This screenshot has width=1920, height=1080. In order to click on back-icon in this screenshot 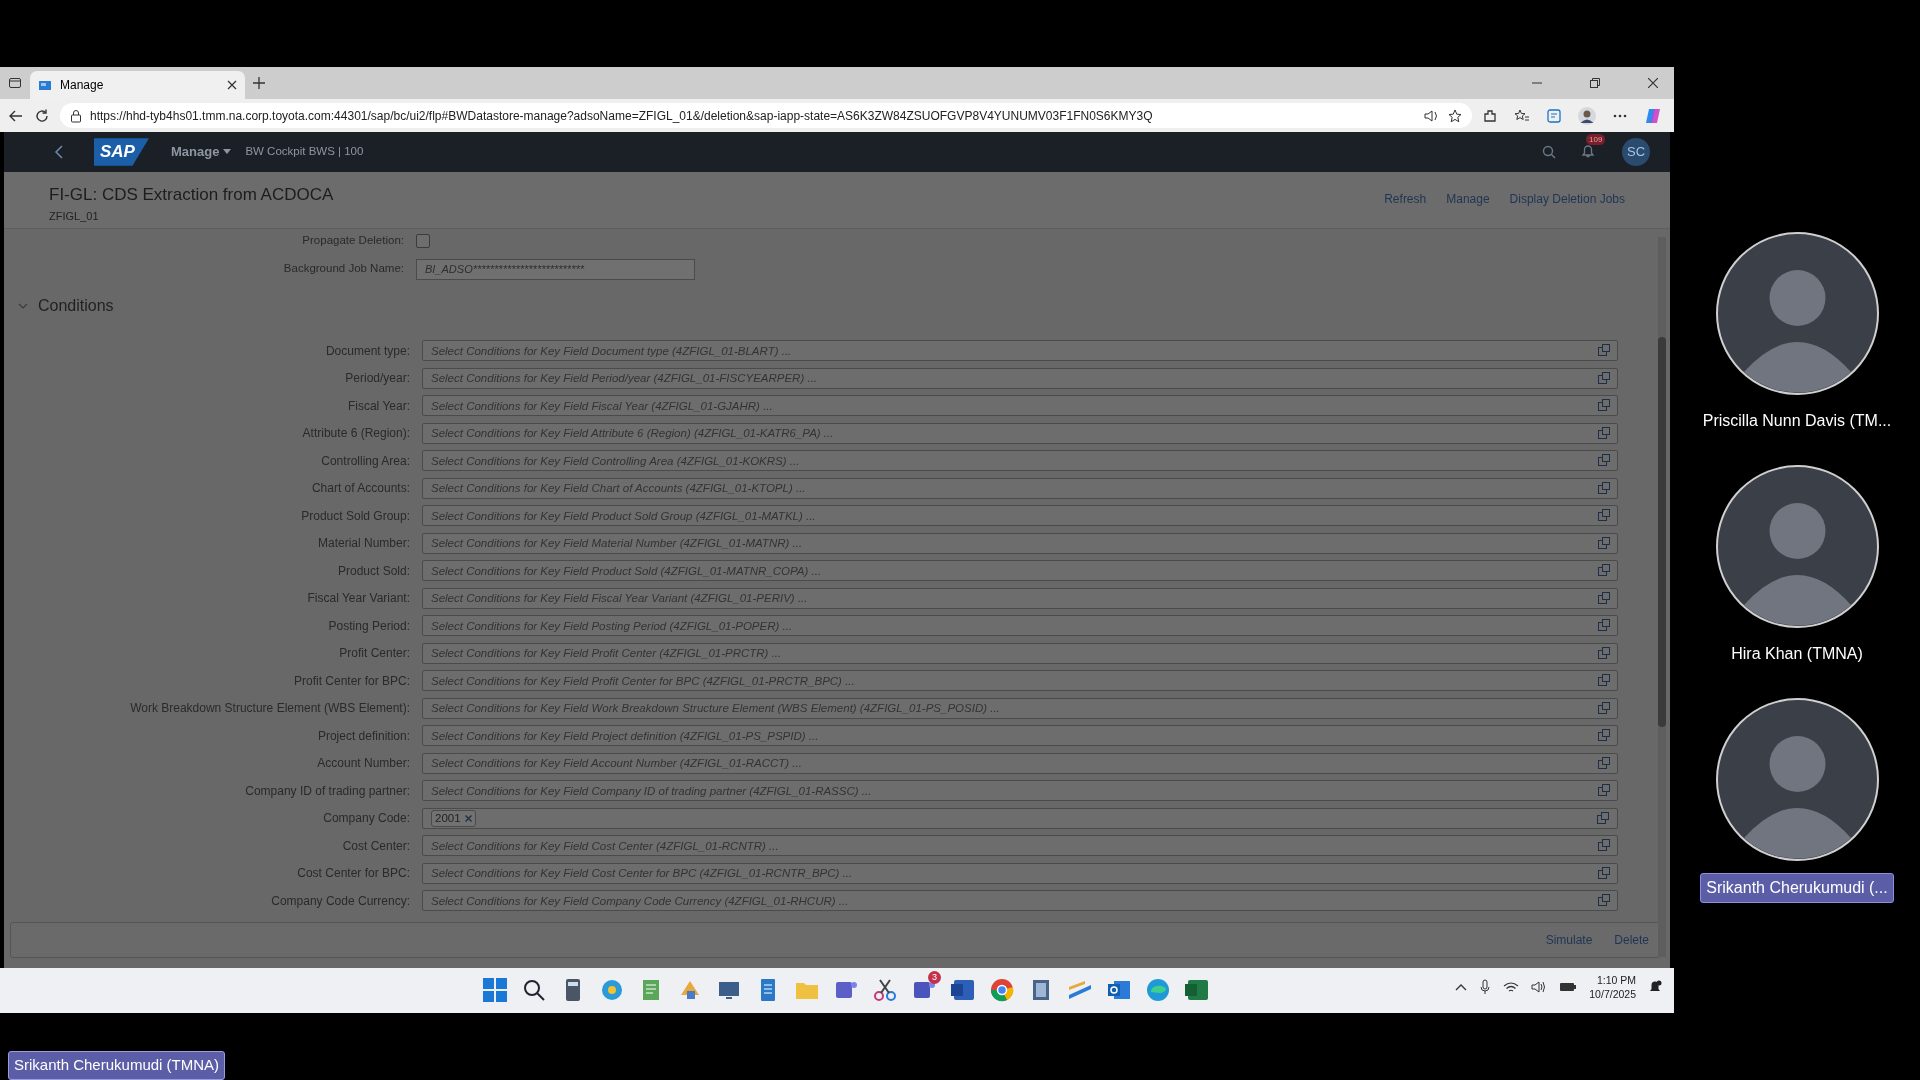, I will do `click(59, 152)`.